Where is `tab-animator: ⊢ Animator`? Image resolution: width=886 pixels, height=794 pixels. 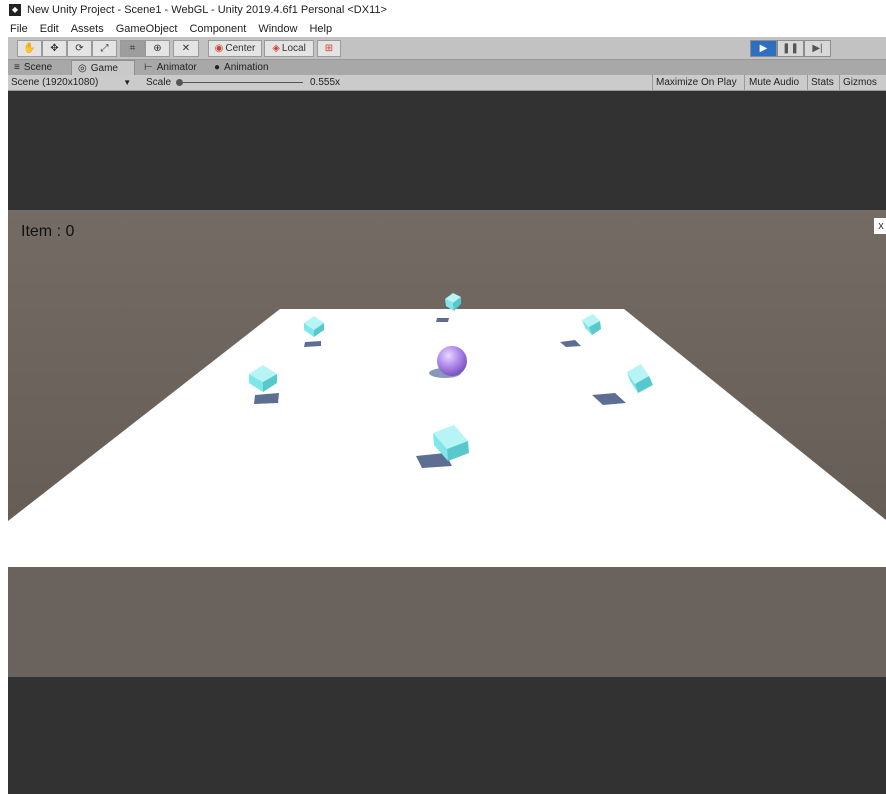 tab-animator: ⊢ Animator is located at coordinates (170, 67).